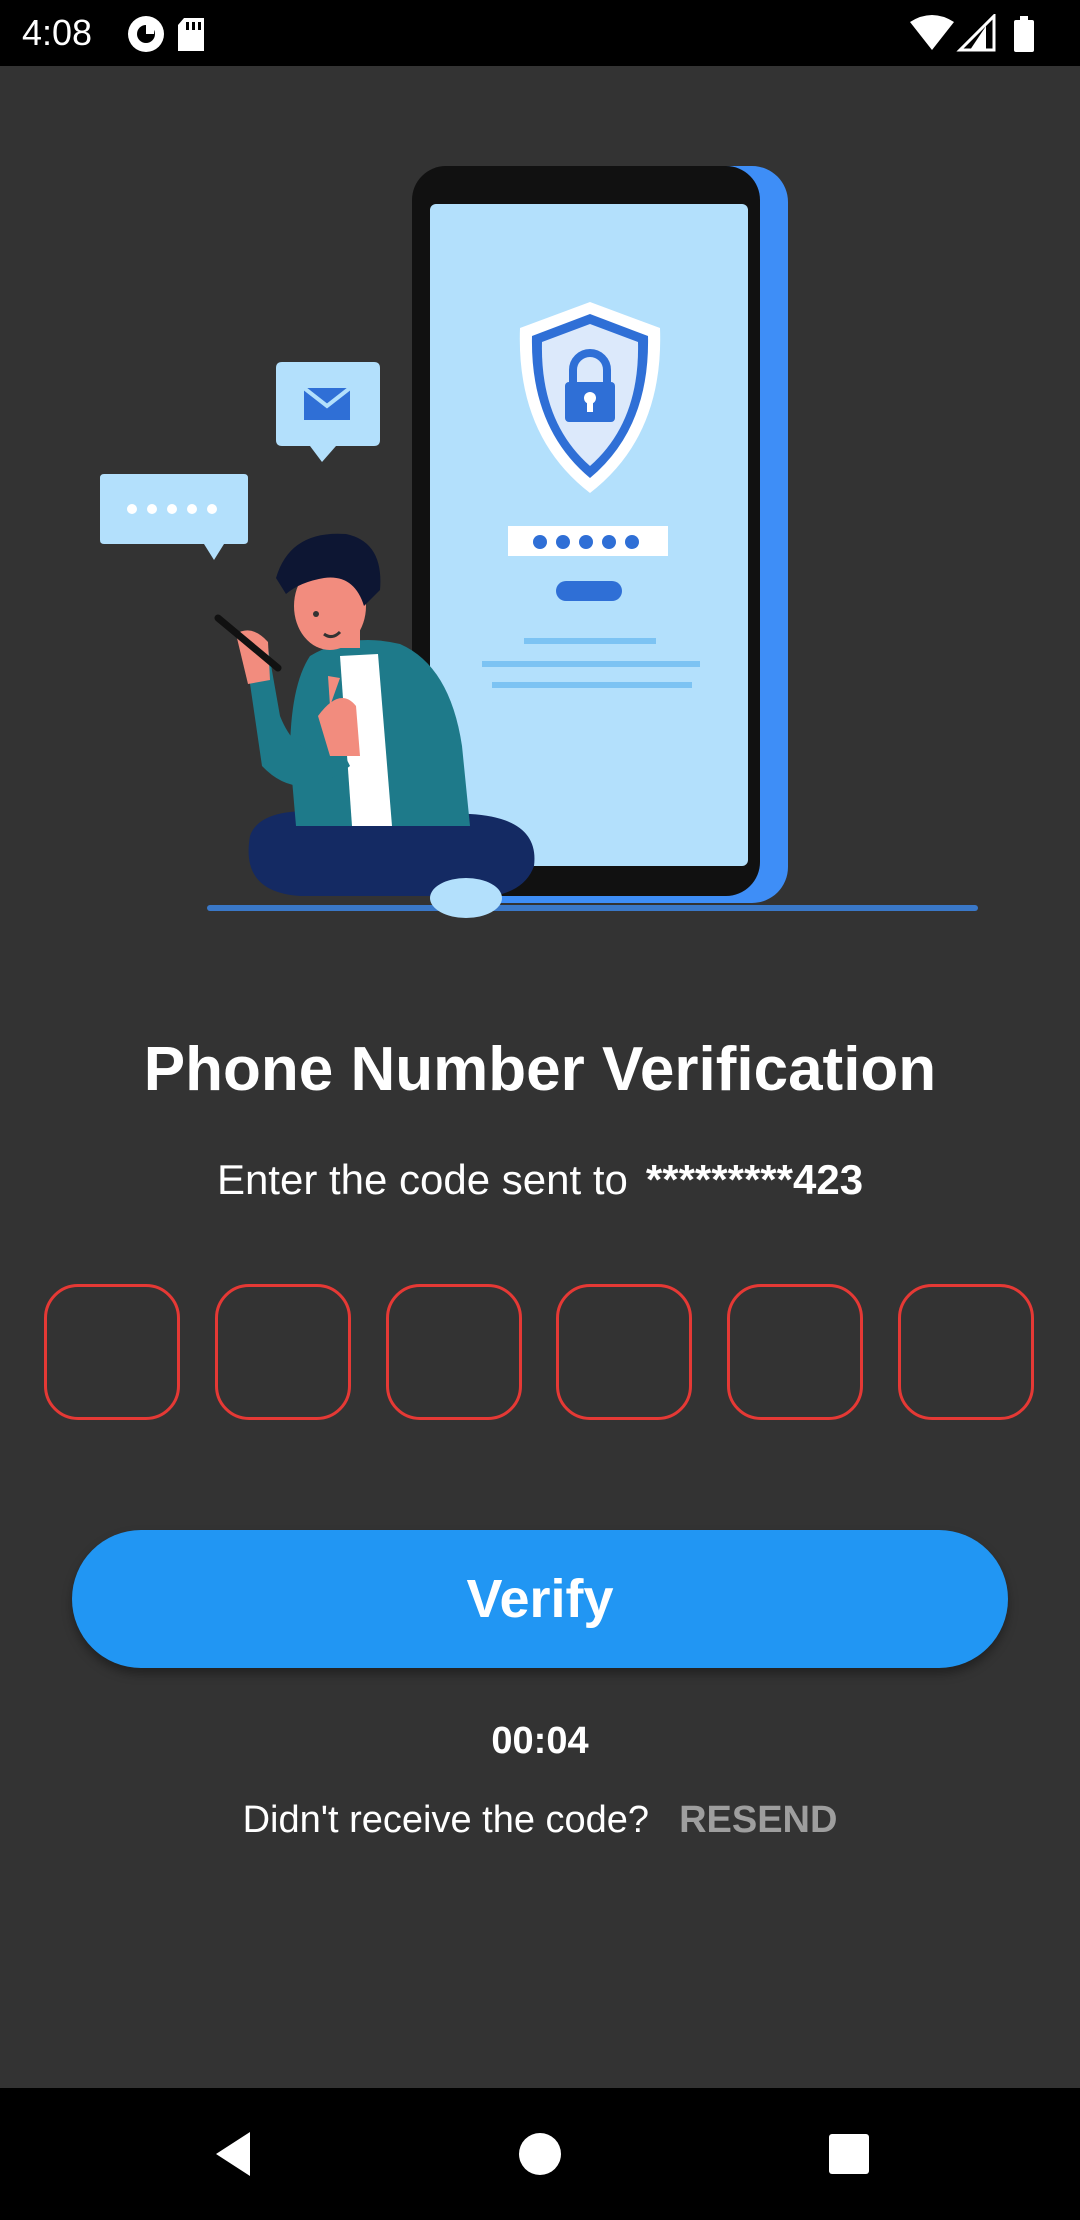  Describe the element at coordinates (540, 1352) in the screenshot. I see `otp-input-row` at that location.